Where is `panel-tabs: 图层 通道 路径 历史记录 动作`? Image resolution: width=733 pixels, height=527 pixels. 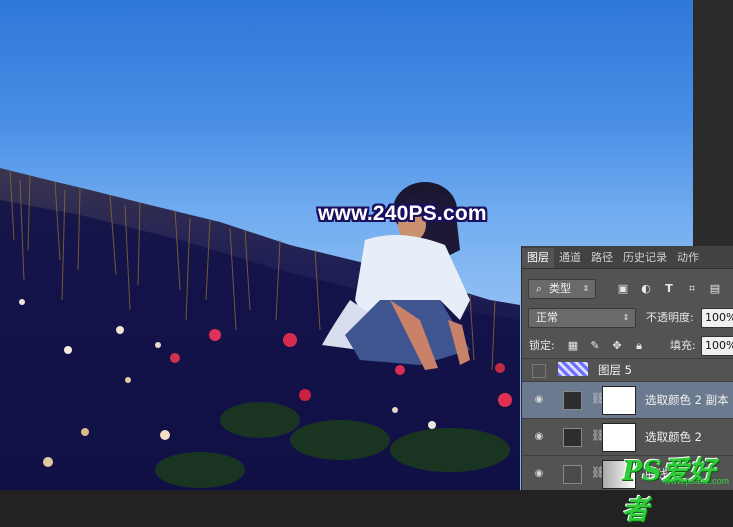 panel-tabs: 图层 通道 路径 历史记录 动作 is located at coordinates (627, 257).